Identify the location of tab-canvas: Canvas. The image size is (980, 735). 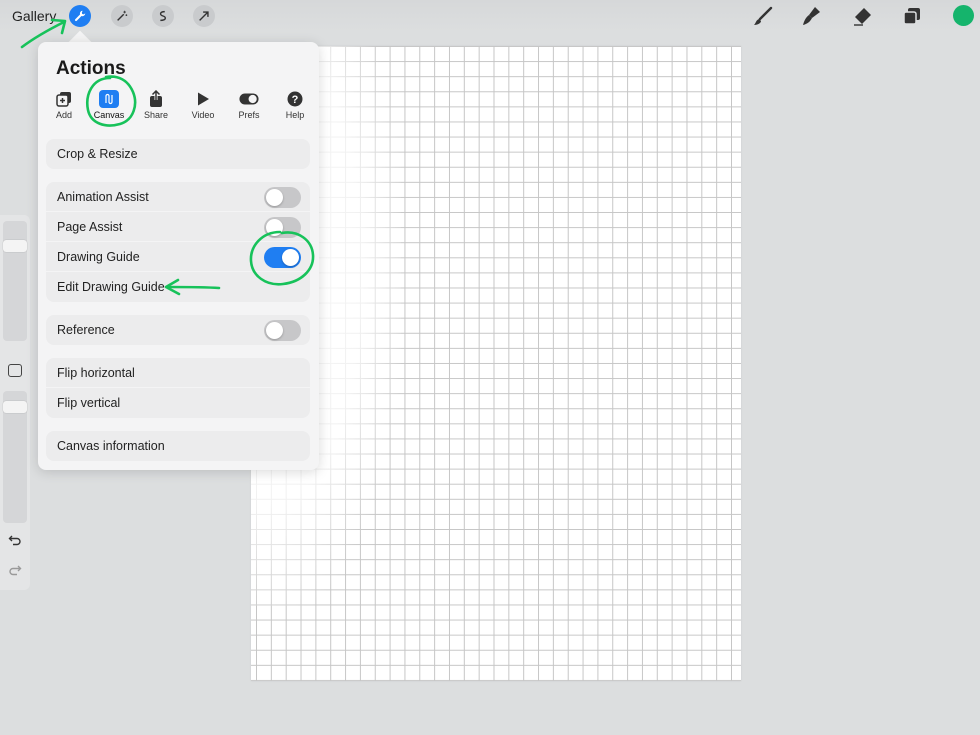
(109, 105).